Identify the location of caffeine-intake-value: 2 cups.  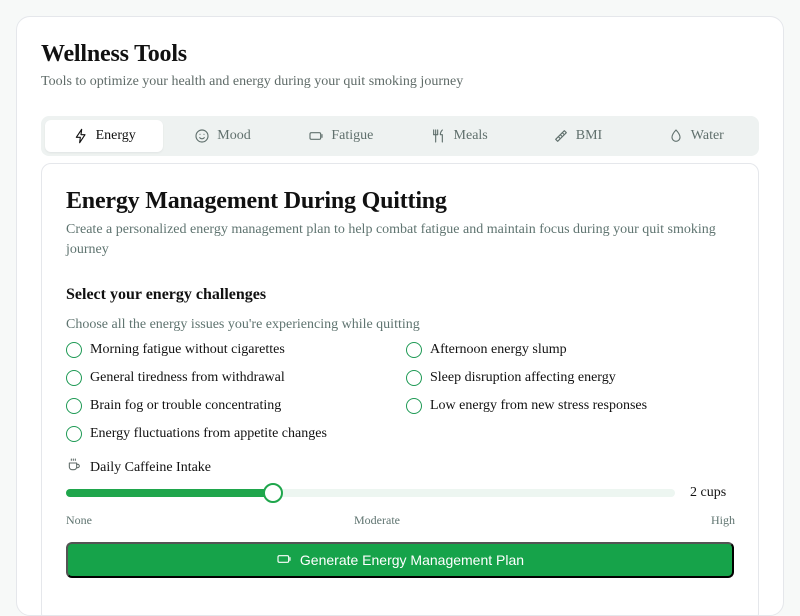
(708, 492).